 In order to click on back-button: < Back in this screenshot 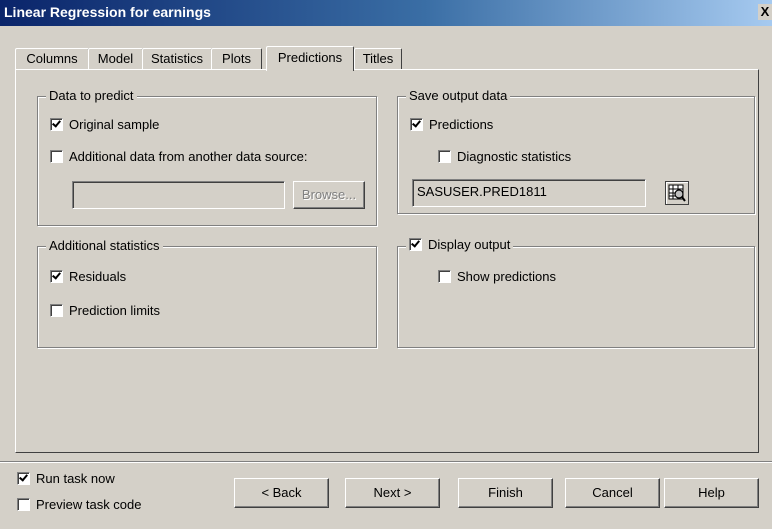, I will do `click(281, 493)`.